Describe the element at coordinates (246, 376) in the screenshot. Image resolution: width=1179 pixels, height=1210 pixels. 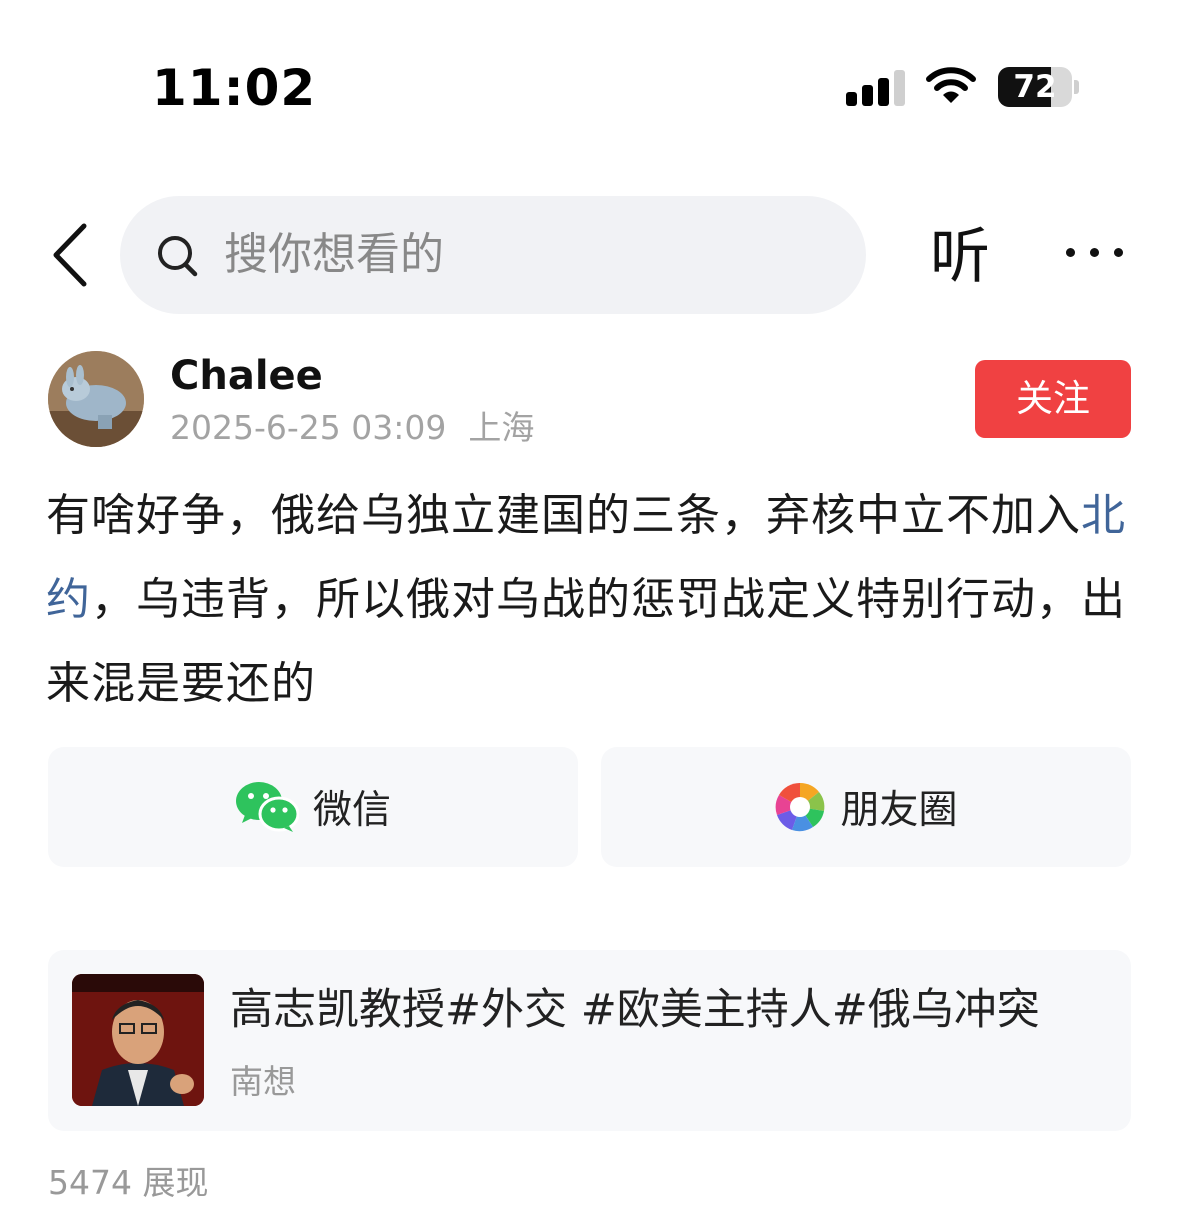
I see `author-name: Chalee` at that location.